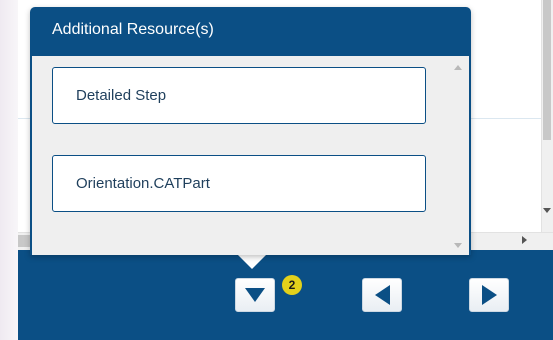 The image size is (553, 340). I want to click on triangle-right-icon, so click(489, 295).